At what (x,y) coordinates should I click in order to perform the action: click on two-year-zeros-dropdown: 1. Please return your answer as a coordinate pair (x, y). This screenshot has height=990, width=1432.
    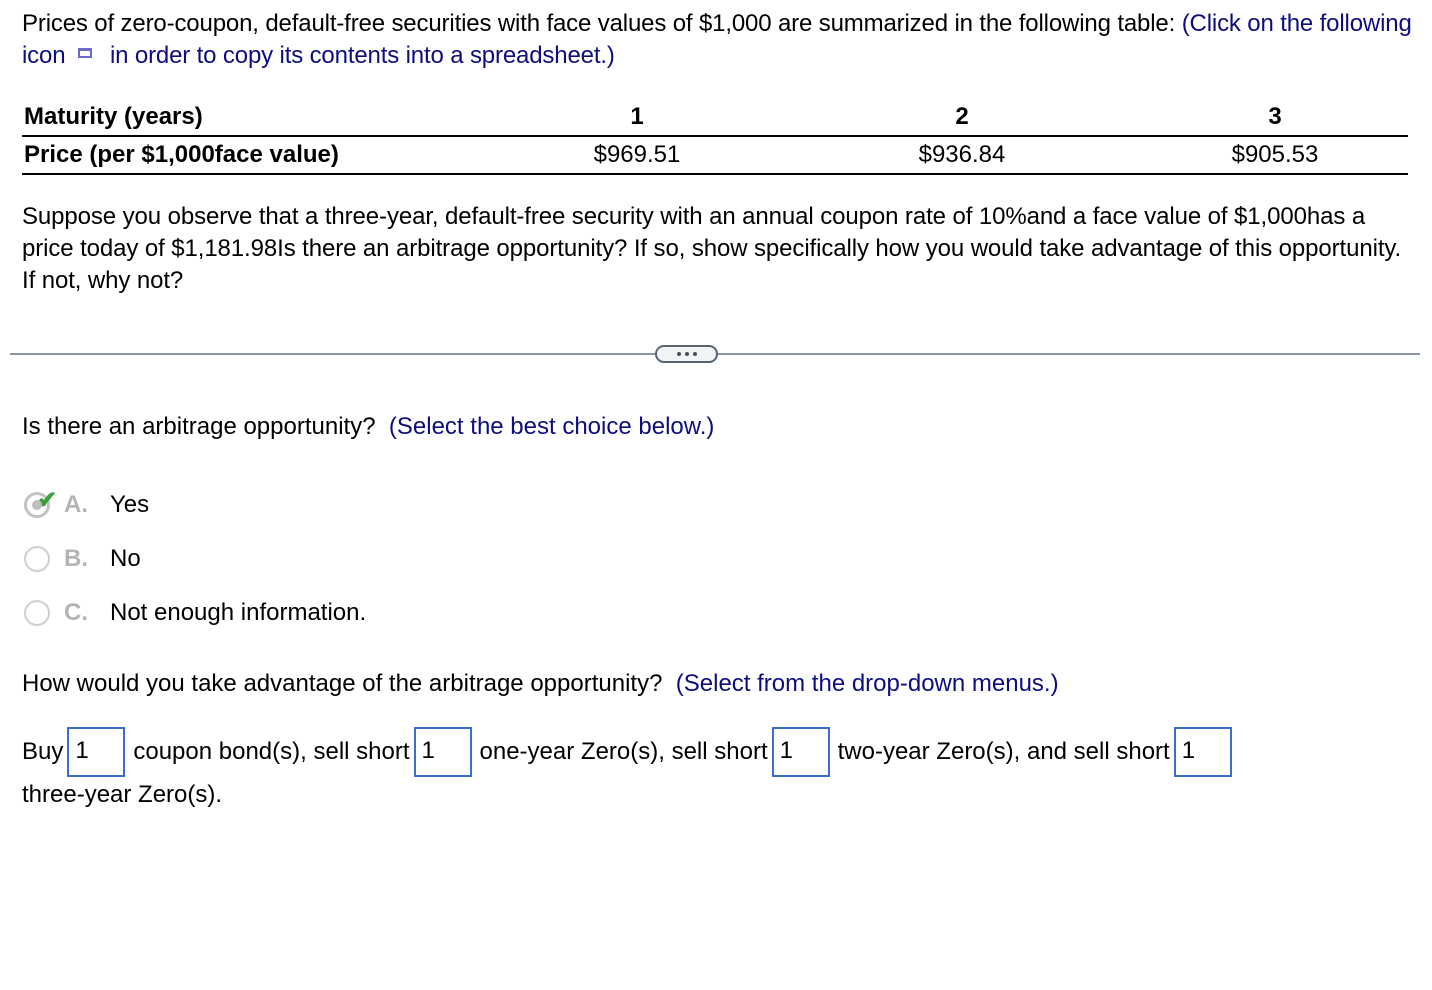
    Looking at the image, I should click on (800, 751).